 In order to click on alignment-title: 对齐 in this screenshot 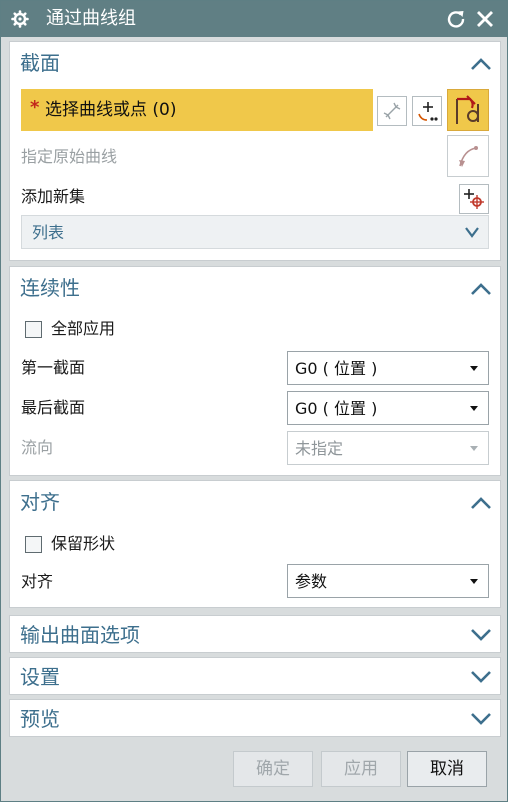, I will do `click(40, 502)`.